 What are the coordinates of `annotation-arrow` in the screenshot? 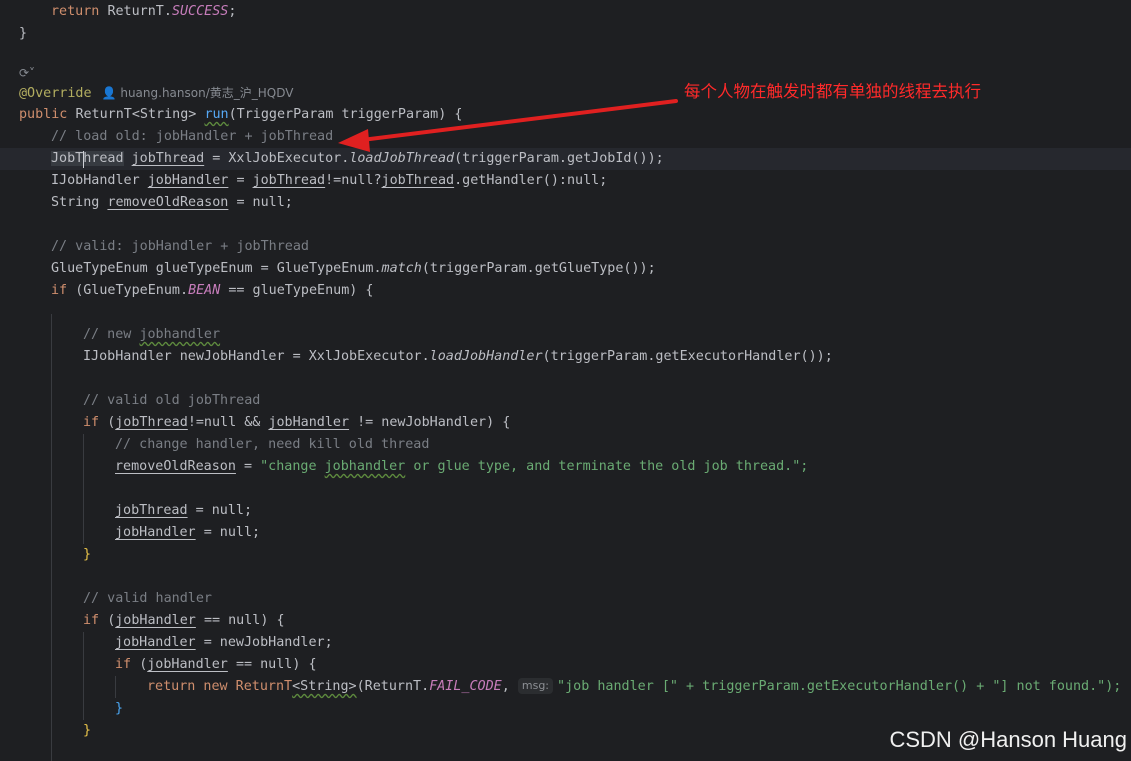 It's located at (508, 125).